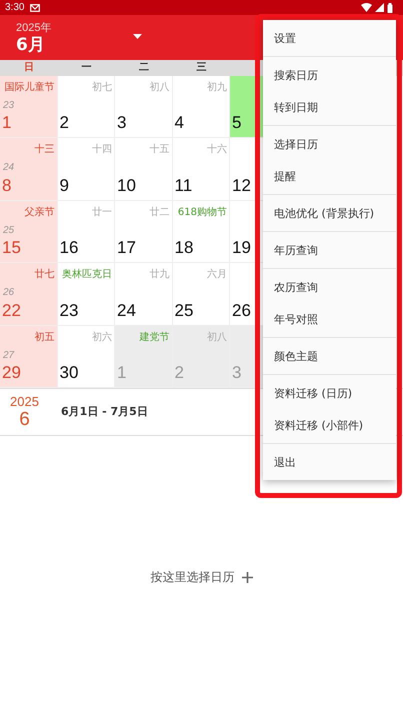 This screenshot has width=403, height=720. Describe the element at coordinates (241, 248) in the screenshot. I see `day-number: 19` at that location.